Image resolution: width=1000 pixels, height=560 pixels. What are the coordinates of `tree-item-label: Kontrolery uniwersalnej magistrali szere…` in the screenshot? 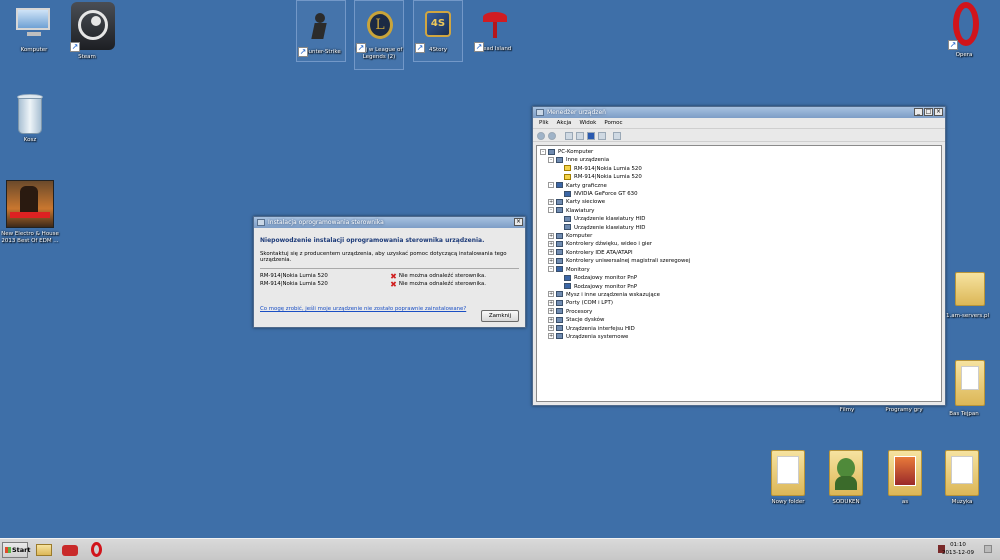 It's located at (628, 261).